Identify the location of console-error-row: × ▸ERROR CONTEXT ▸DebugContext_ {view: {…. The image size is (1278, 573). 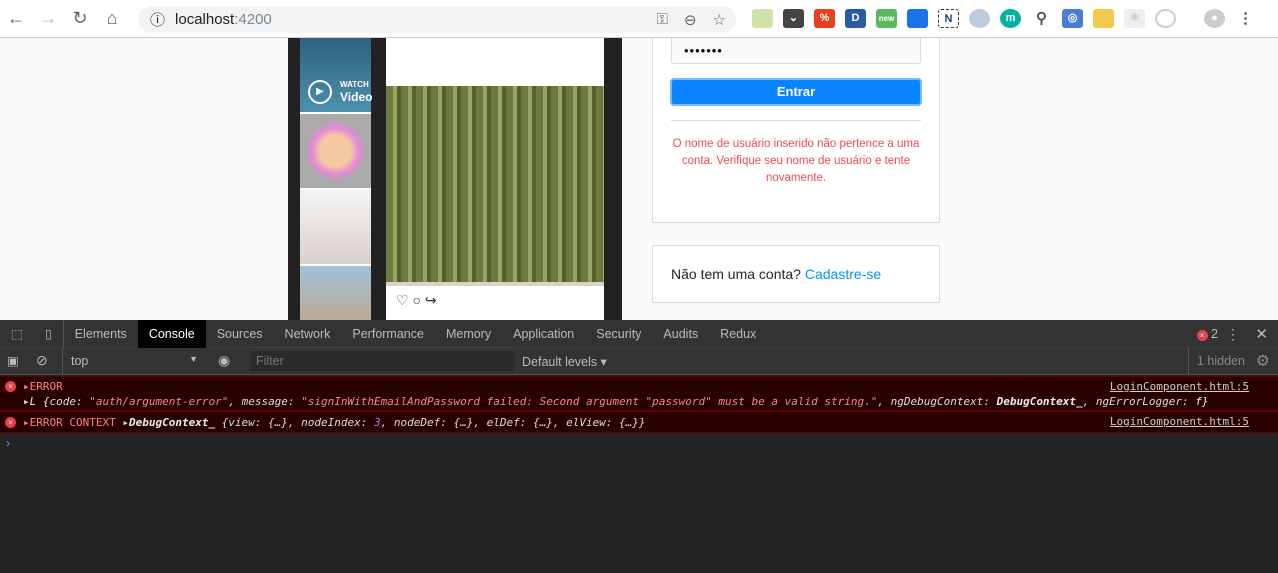
(639, 422).